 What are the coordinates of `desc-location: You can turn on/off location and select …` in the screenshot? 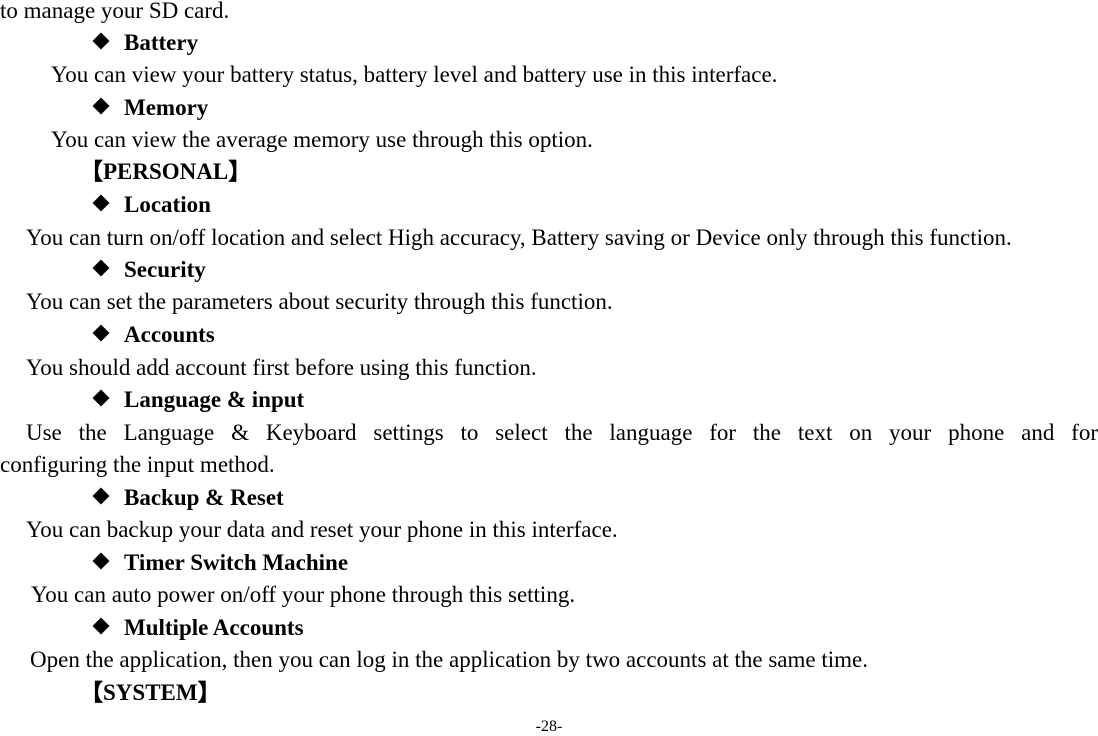 It's located at (519, 237).